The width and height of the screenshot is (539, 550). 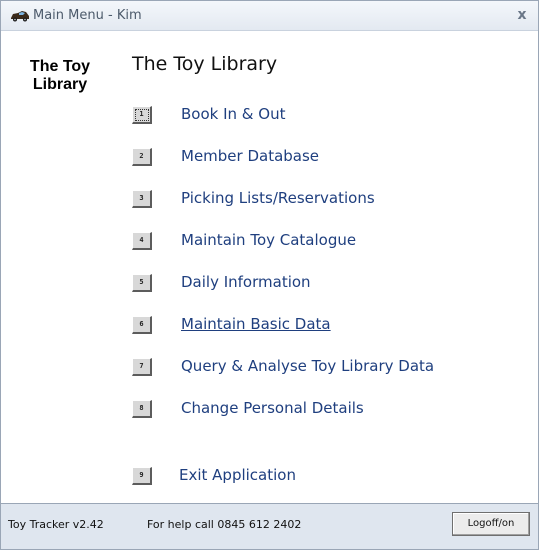 I want to click on window-title: Main Menu - Kim, so click(x=87, y=15).